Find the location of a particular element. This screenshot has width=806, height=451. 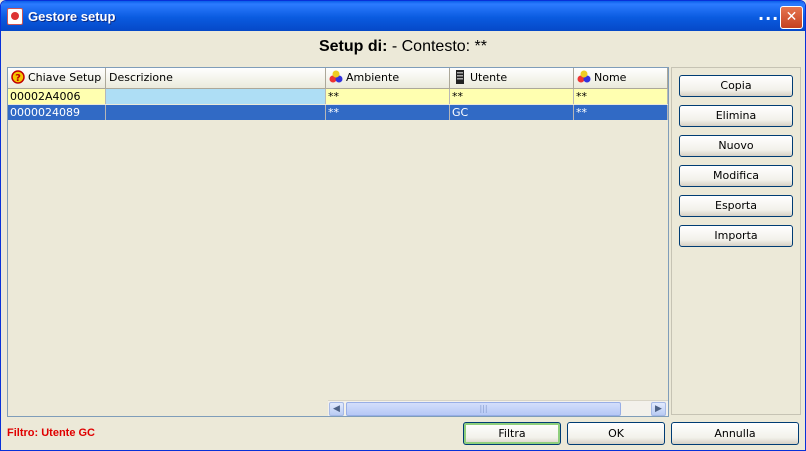

filtra-button: Filtra is located at coordinates (512, 433).